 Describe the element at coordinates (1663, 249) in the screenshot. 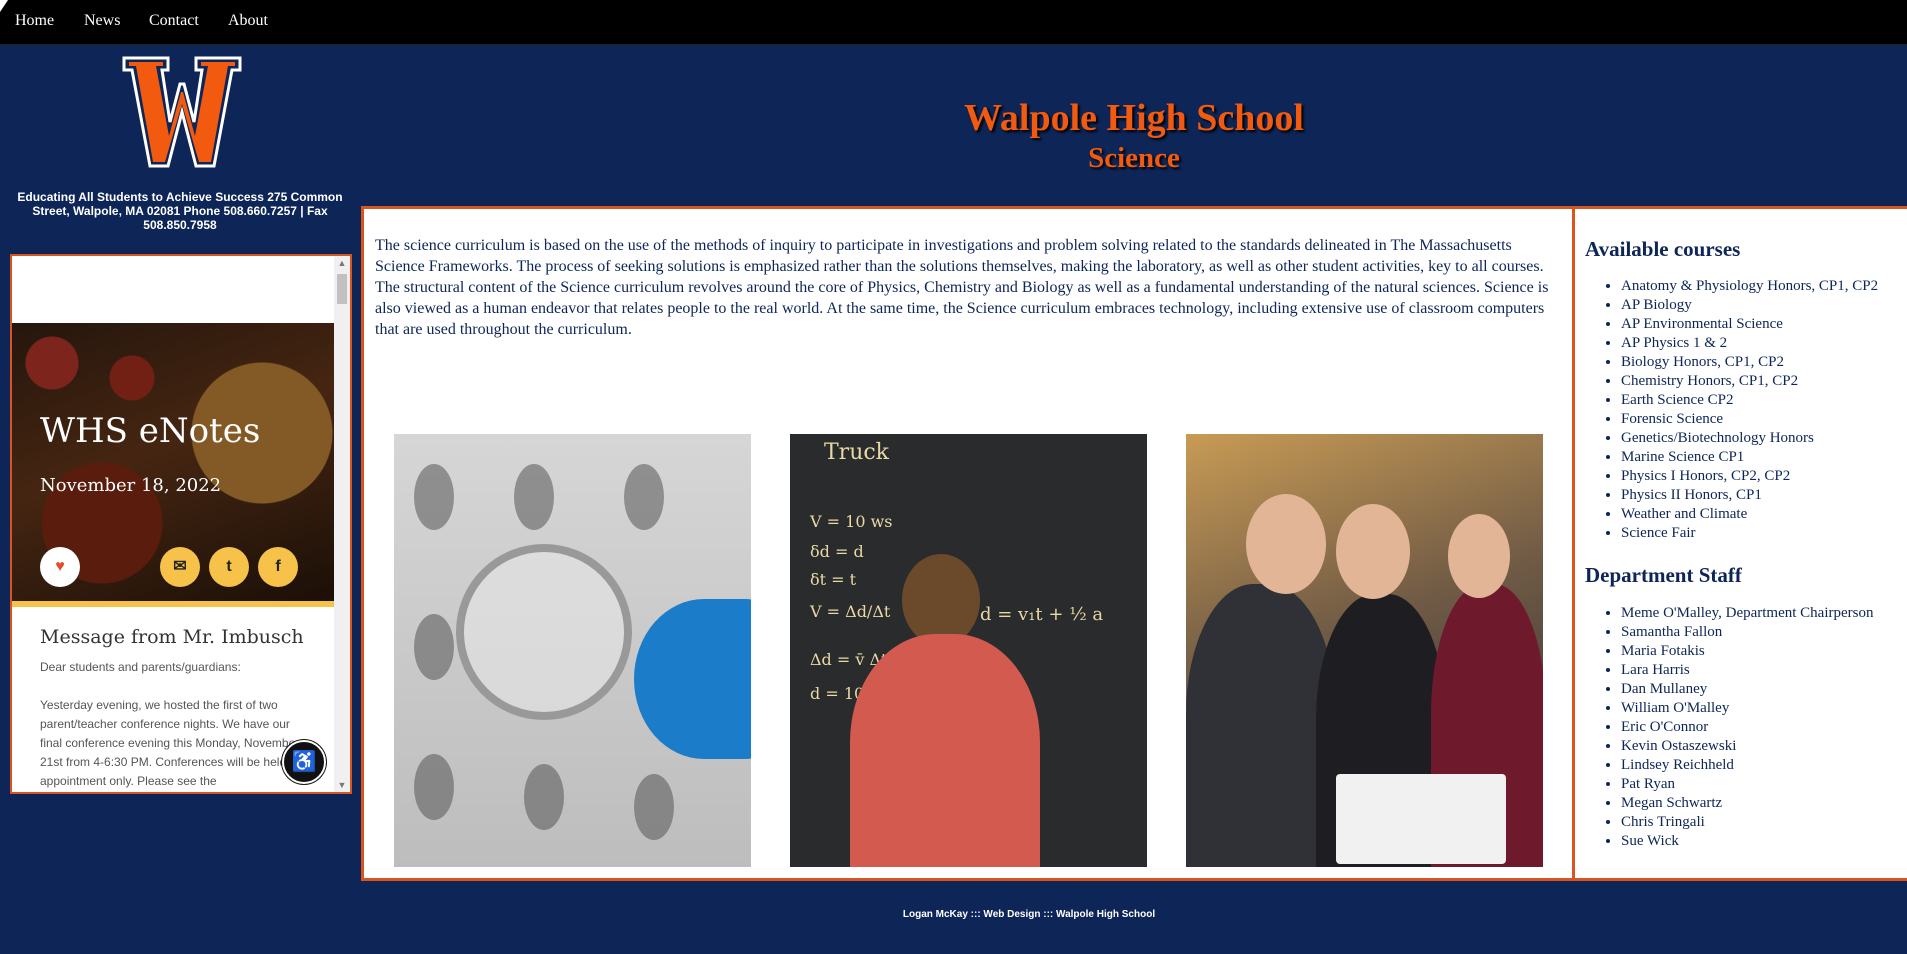

I see `courses-heading: Available courses` at that location.